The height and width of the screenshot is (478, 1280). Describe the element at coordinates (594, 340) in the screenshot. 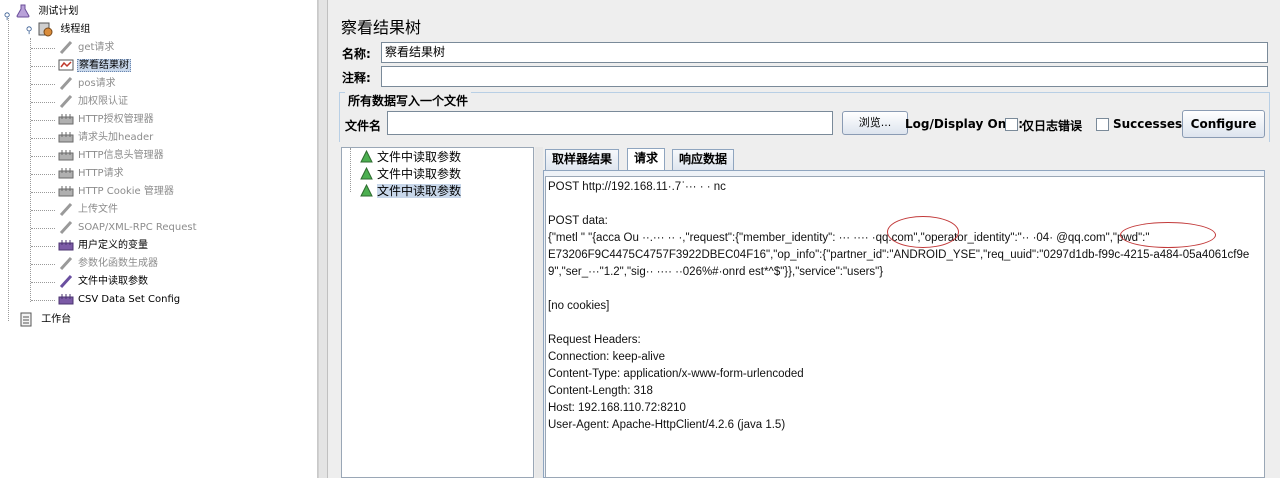

I see `request-text-line: Request Headers:` at that location.